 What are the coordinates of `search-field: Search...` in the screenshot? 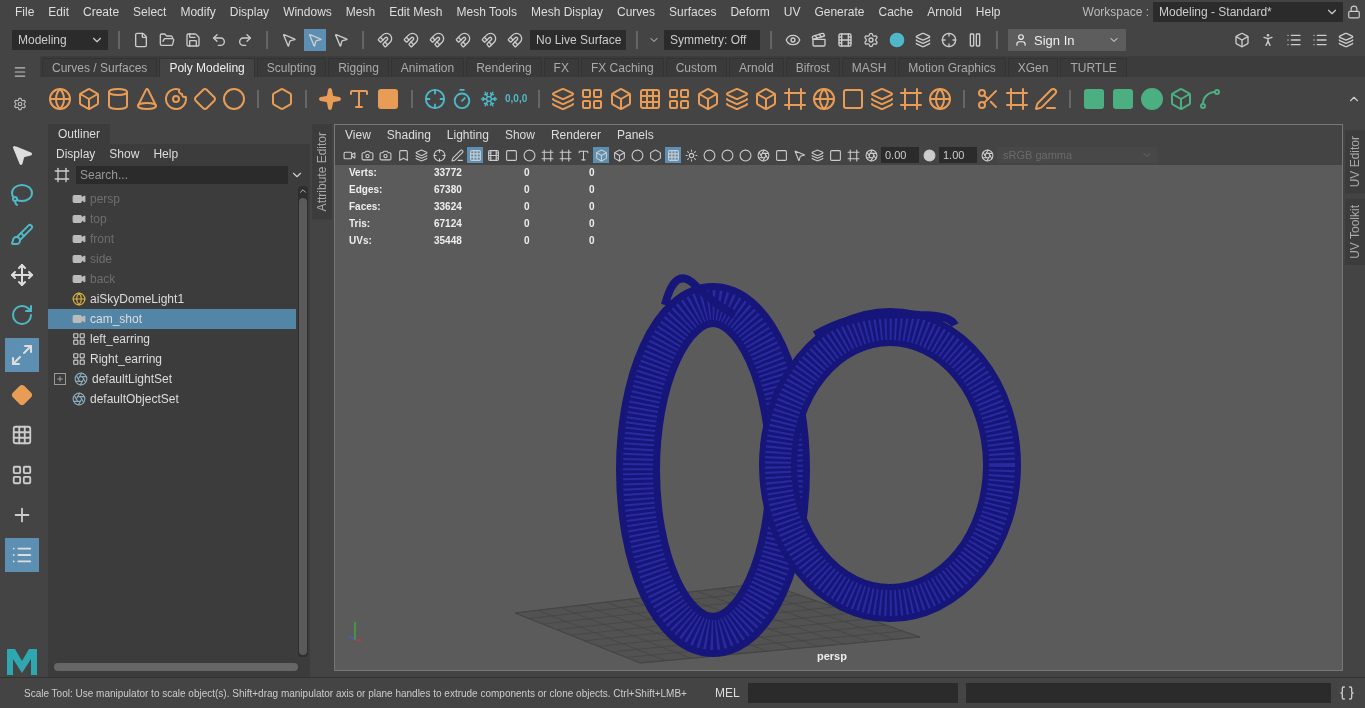 It's located at (182, 175).